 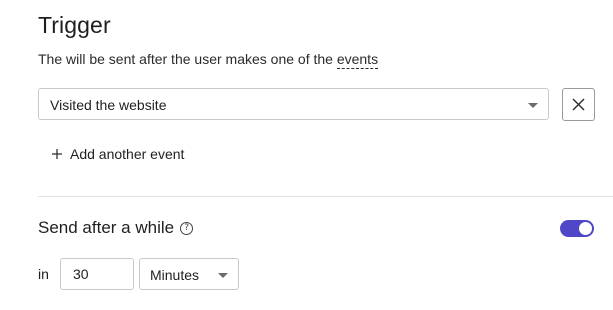 I want to click on close-icon, so click(x=578, y=104).